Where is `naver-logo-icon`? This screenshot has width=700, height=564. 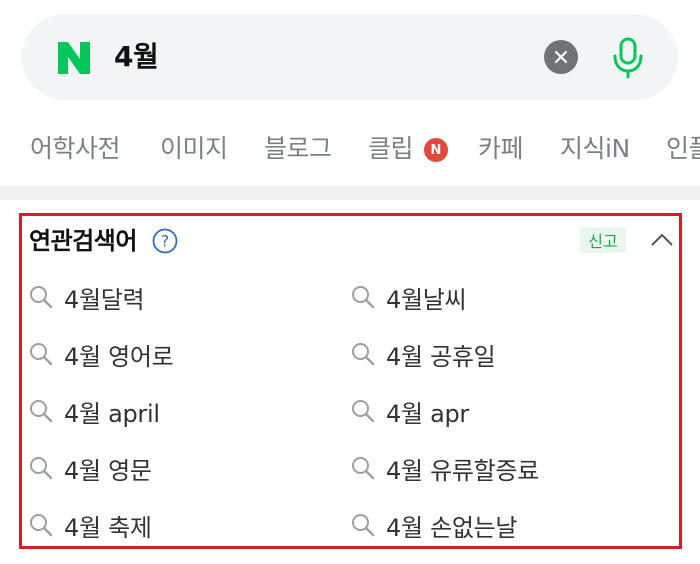
naver-logo-icon is located at coordinates (74, 58).